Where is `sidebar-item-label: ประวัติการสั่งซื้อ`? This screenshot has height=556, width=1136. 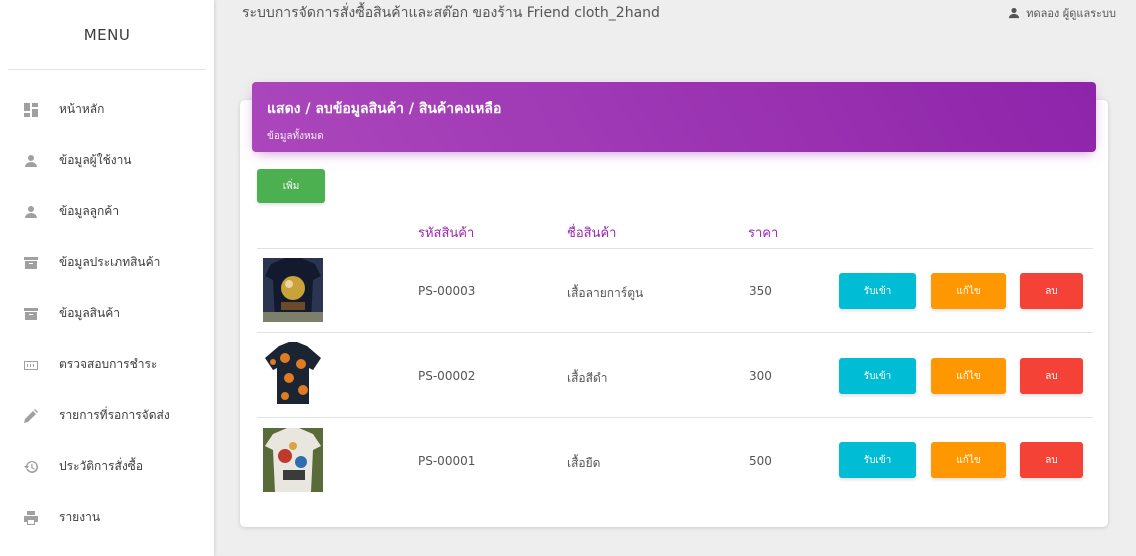
sidebar-item-label: ประวัติการสั่งซื้อ is located at coordinates (101, 466).